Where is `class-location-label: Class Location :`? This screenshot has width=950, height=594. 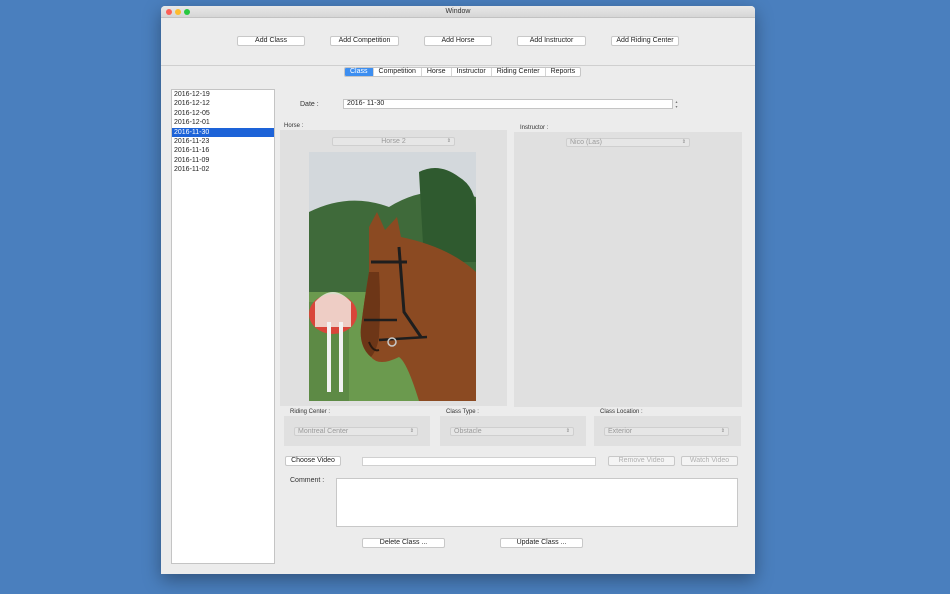 class-location-label: Class Location : is located at coordinates (621, 412).